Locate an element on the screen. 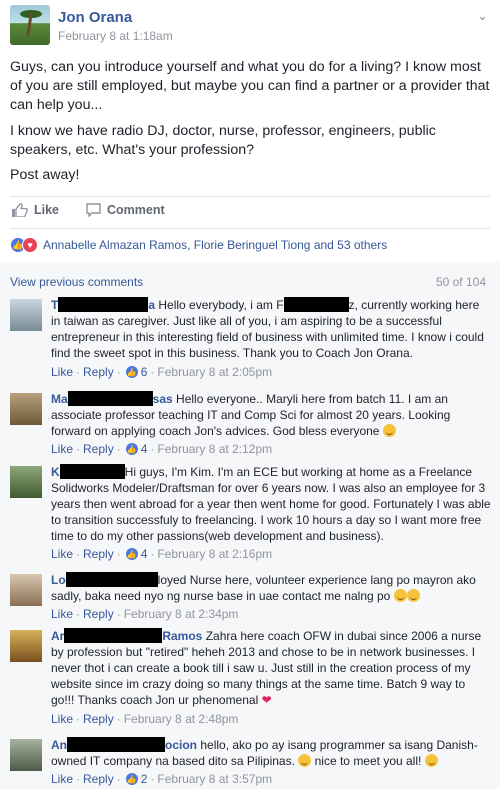 The width and height of the screenshot is (500, 789). comment-meta: Like · Reply · February 8 at 2:34pm is located at coordinates (145, 614).